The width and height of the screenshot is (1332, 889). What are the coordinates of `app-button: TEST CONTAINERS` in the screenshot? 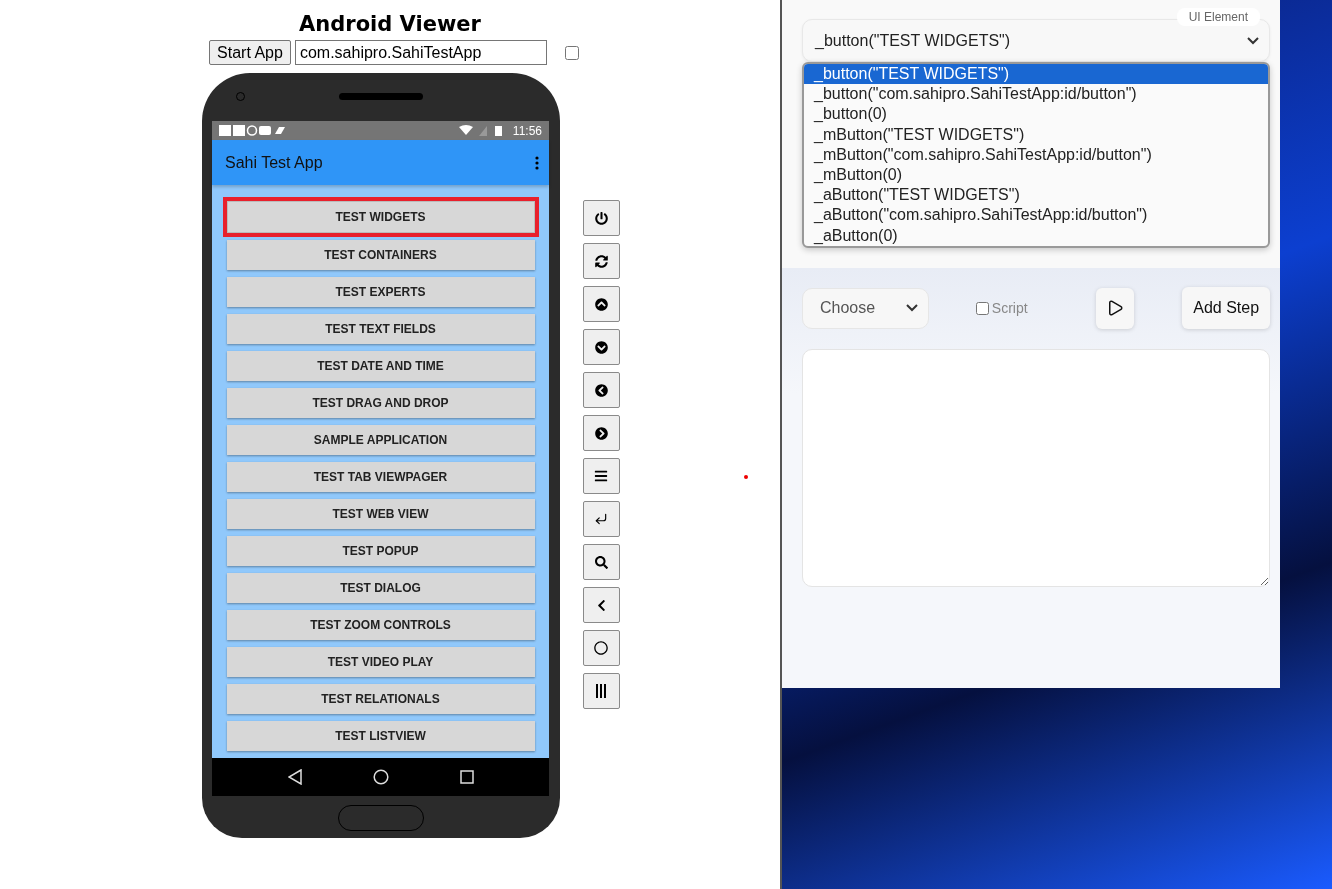 It's located at (380, 255).